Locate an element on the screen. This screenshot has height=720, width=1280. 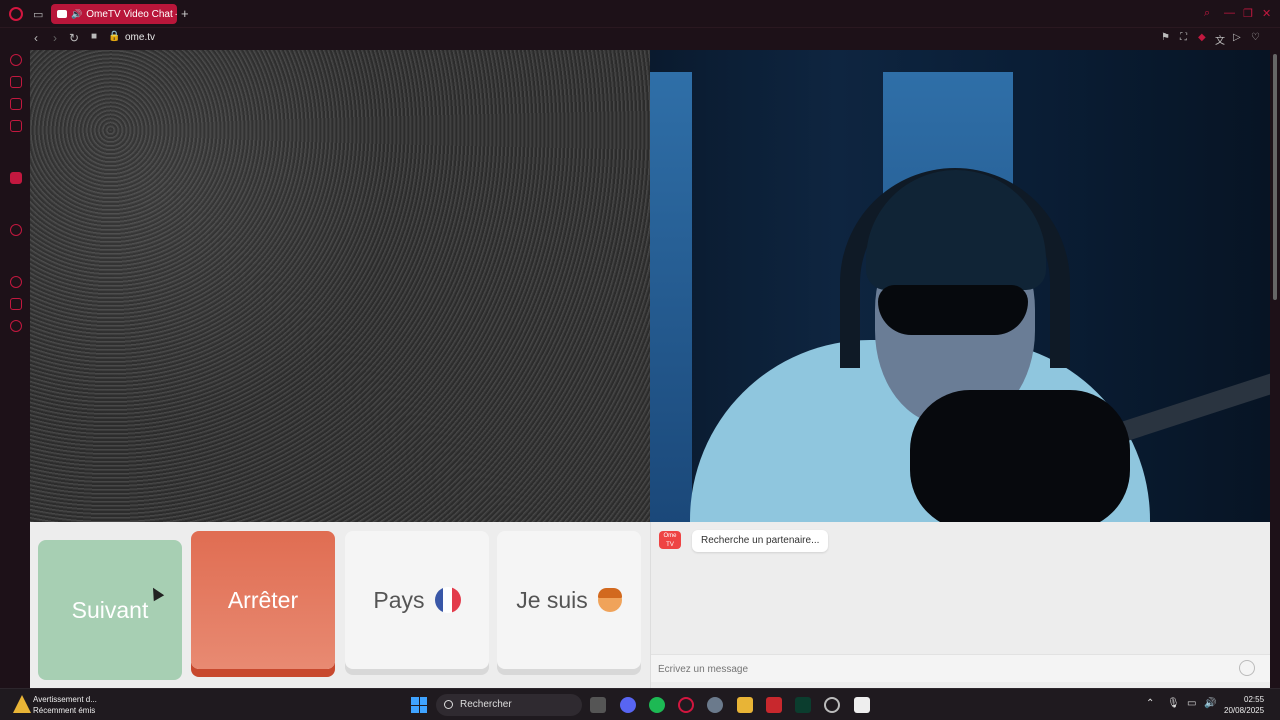
volume-icon: 🔊 is located at coordinates (1210, 703).